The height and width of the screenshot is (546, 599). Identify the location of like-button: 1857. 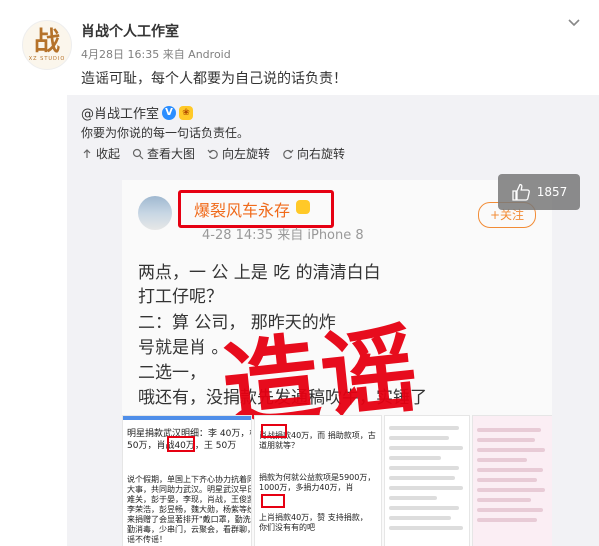
(539, 192).